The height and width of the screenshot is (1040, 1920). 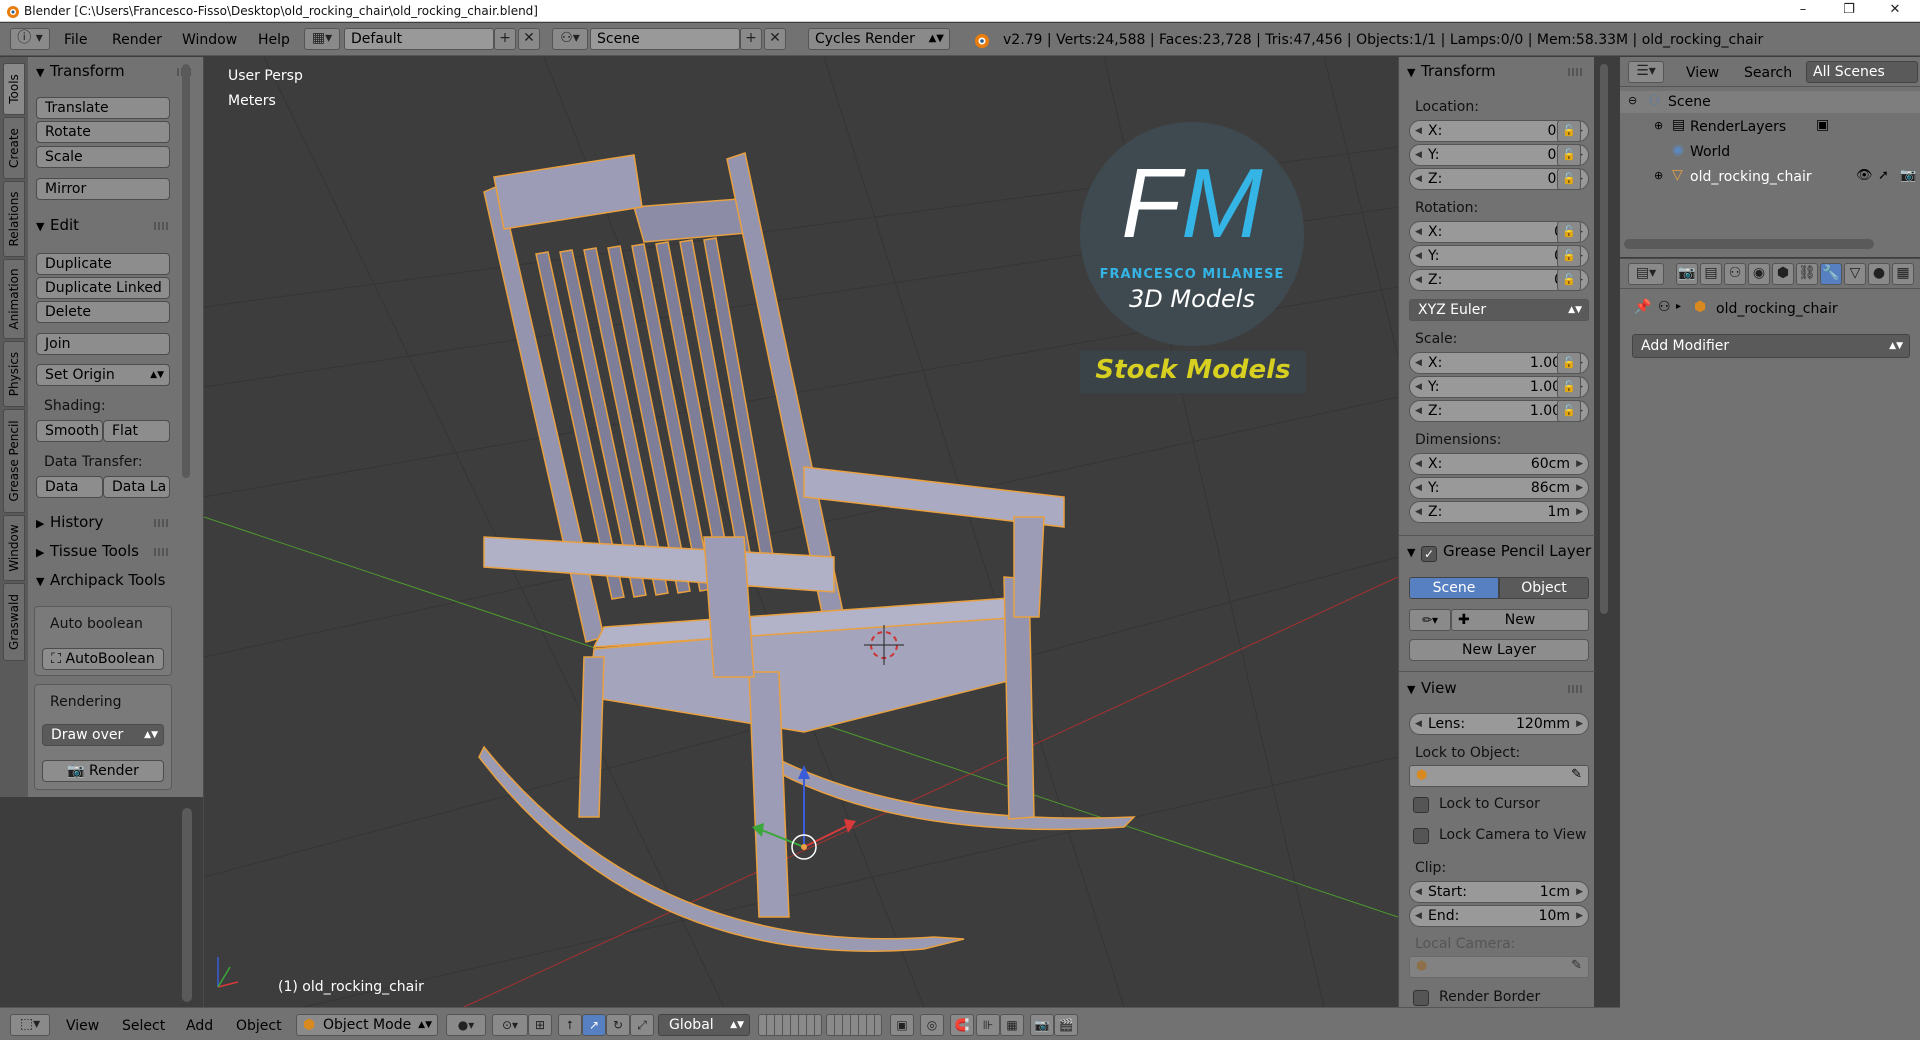 What do you see at coordinates (1864, 175) in the screenshot?
I see `visibility-eye-icon: 👁` at bounding box center [1864, 175].